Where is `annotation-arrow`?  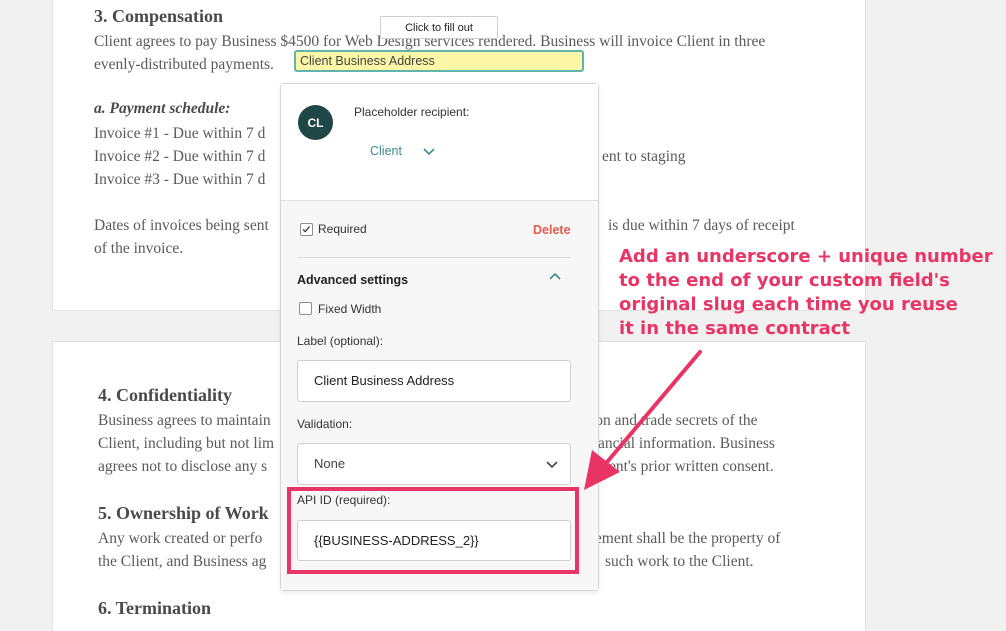
annotation-arrow is located at coordinates (643, 420).